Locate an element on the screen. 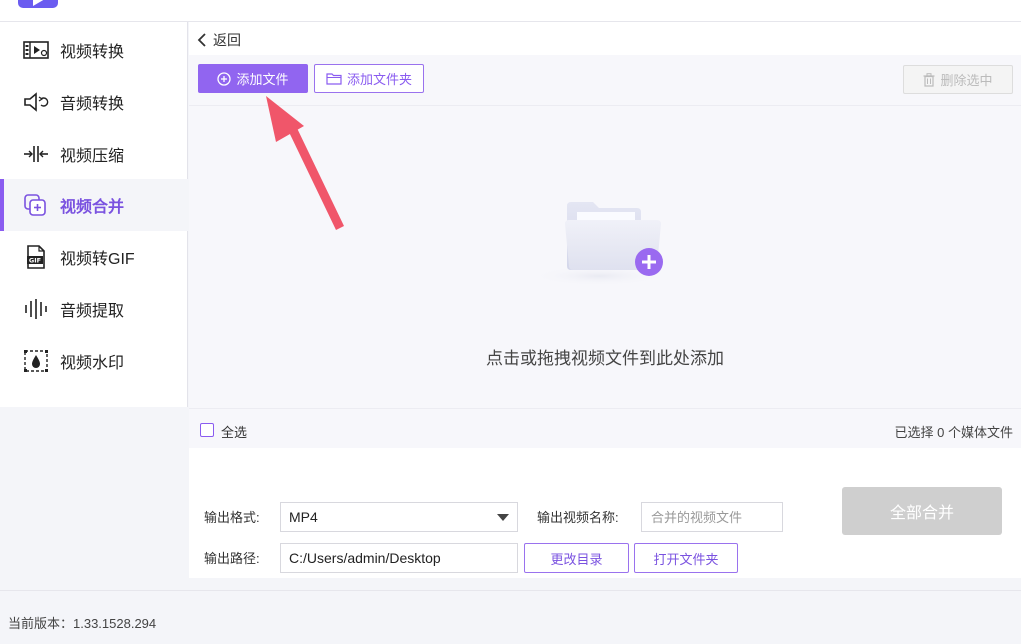 This screenshot has width=1021, height=644. select-all-label: 全选 is located at coordinates (234, 431).